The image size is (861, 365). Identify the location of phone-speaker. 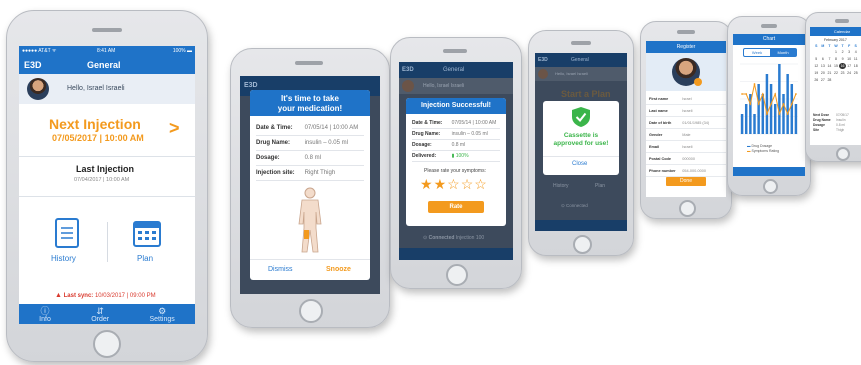
(842, 21).